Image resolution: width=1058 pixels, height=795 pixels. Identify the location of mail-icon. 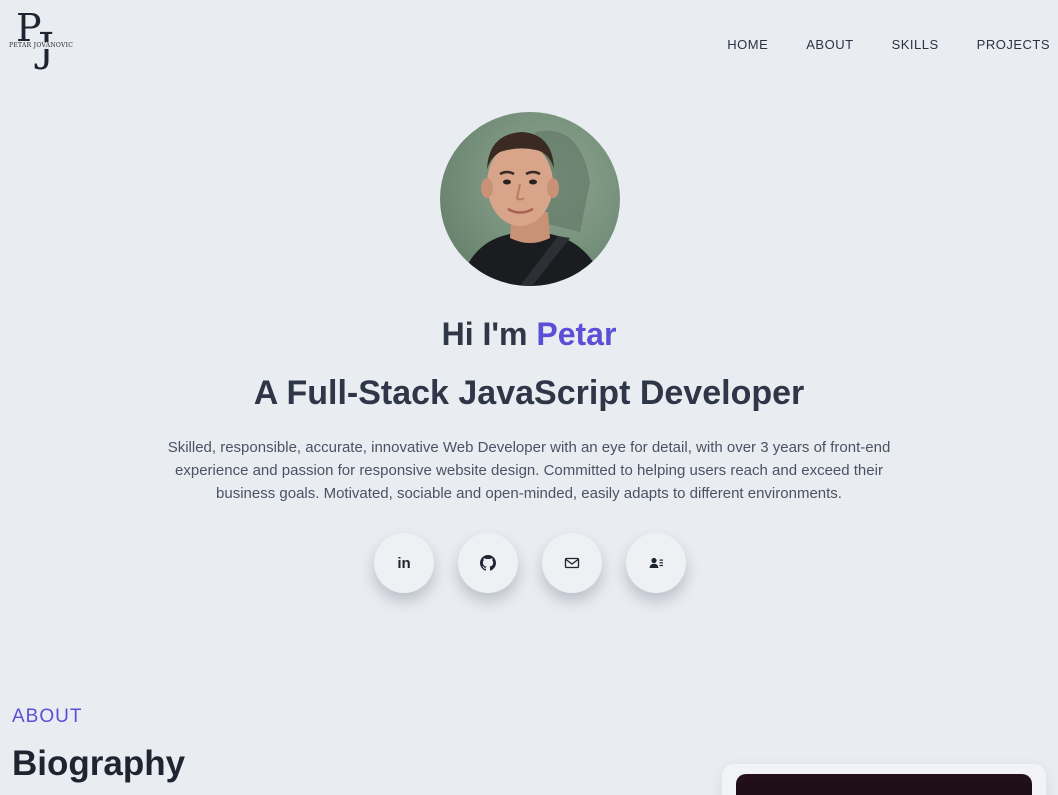
(572, 563).